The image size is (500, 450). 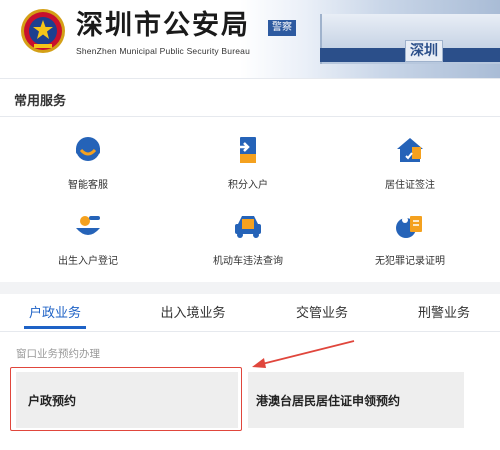 What do you see at coordinates (43, 31) in the screenshot?
I see `police-emblem-icon` at bounding box center [43, 31].